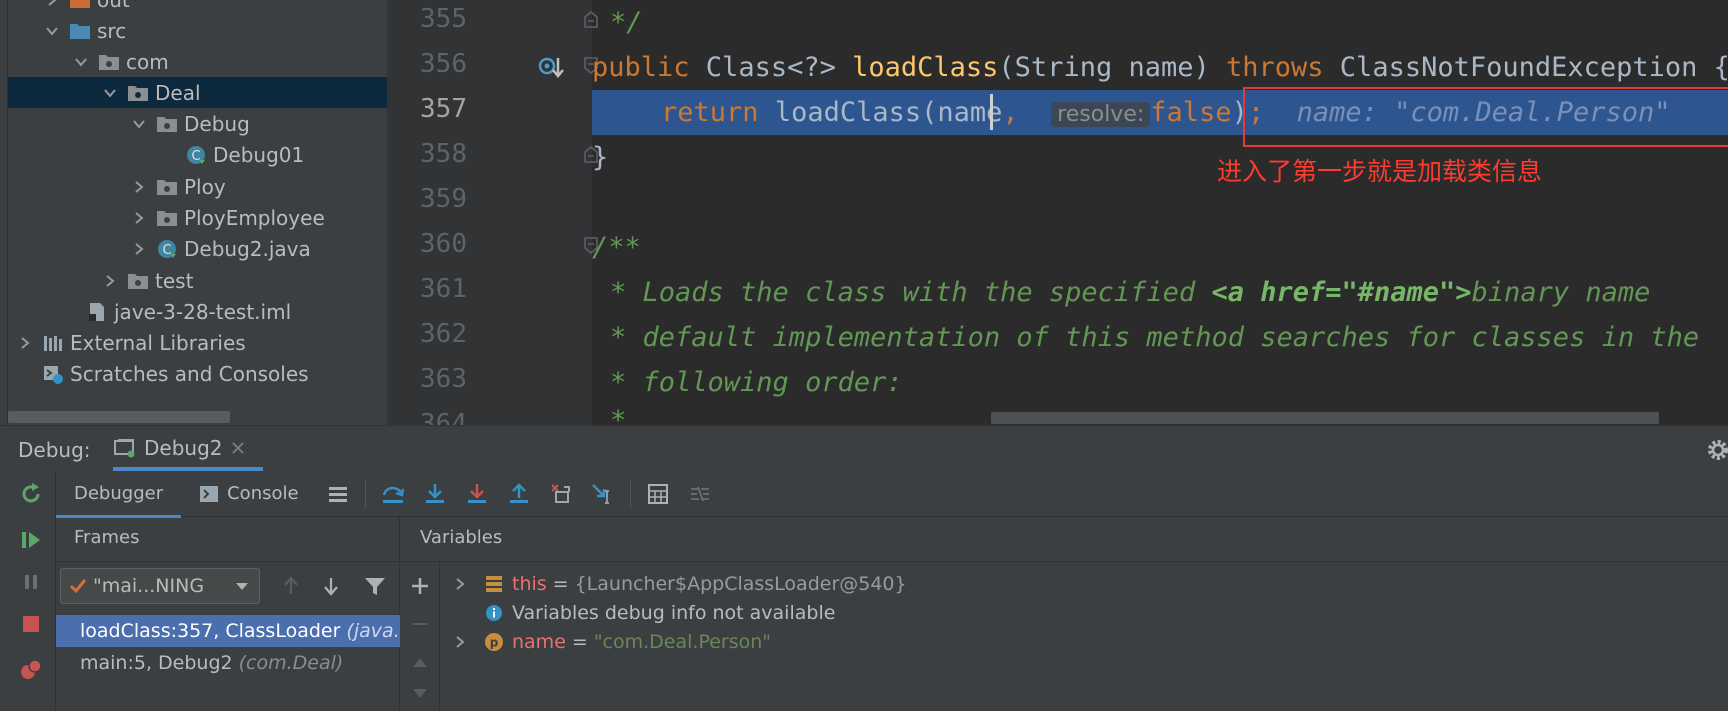 The width and height of the screenshot is (1728, 711). I want to click on frame-method: main:5, Debug2, so click(156, 663).